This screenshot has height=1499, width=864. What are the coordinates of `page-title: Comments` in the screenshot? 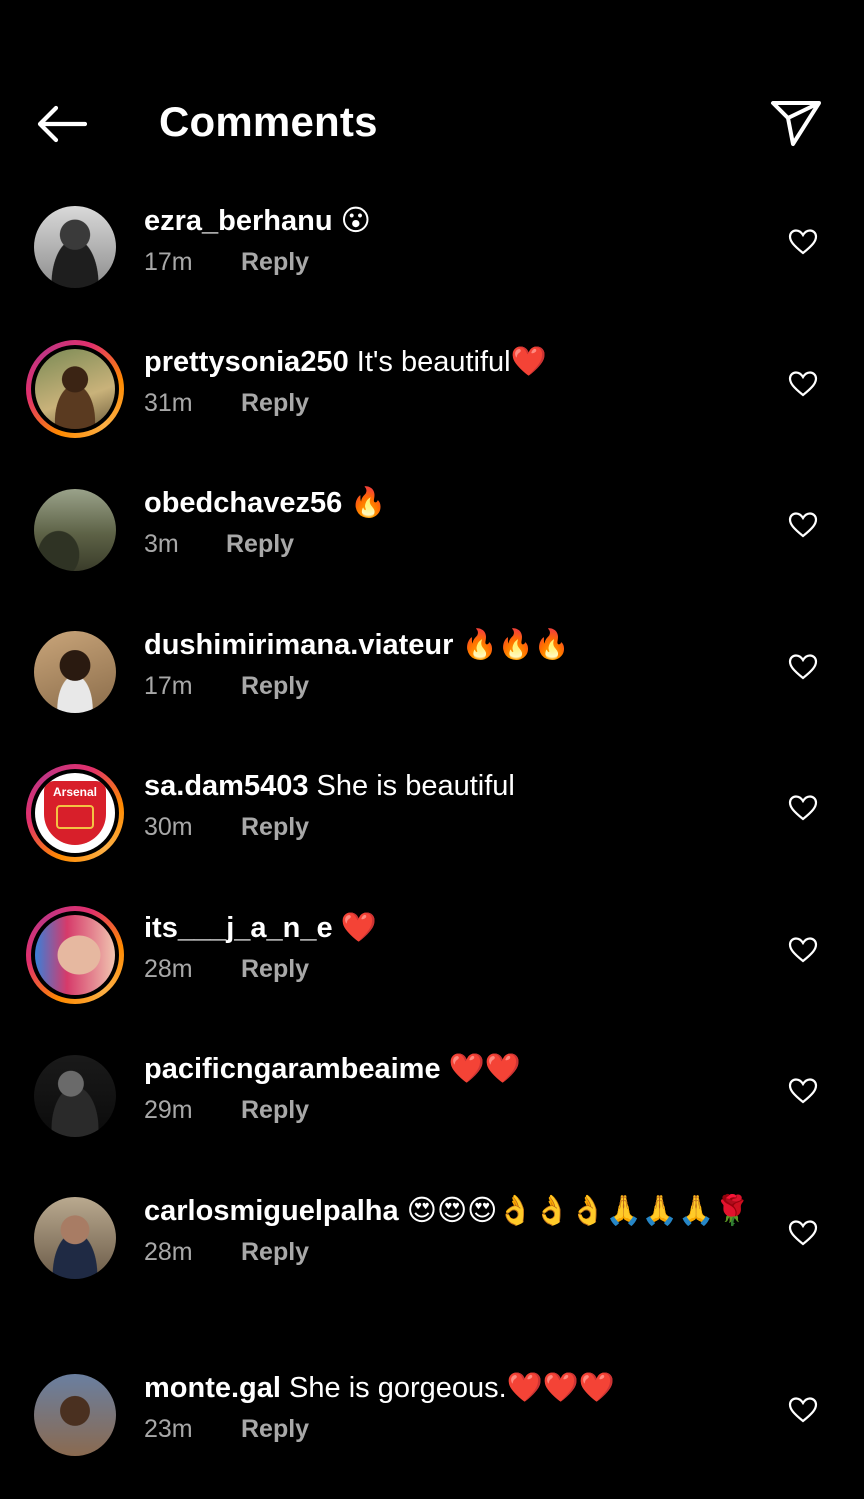 It's located at (268, 122).